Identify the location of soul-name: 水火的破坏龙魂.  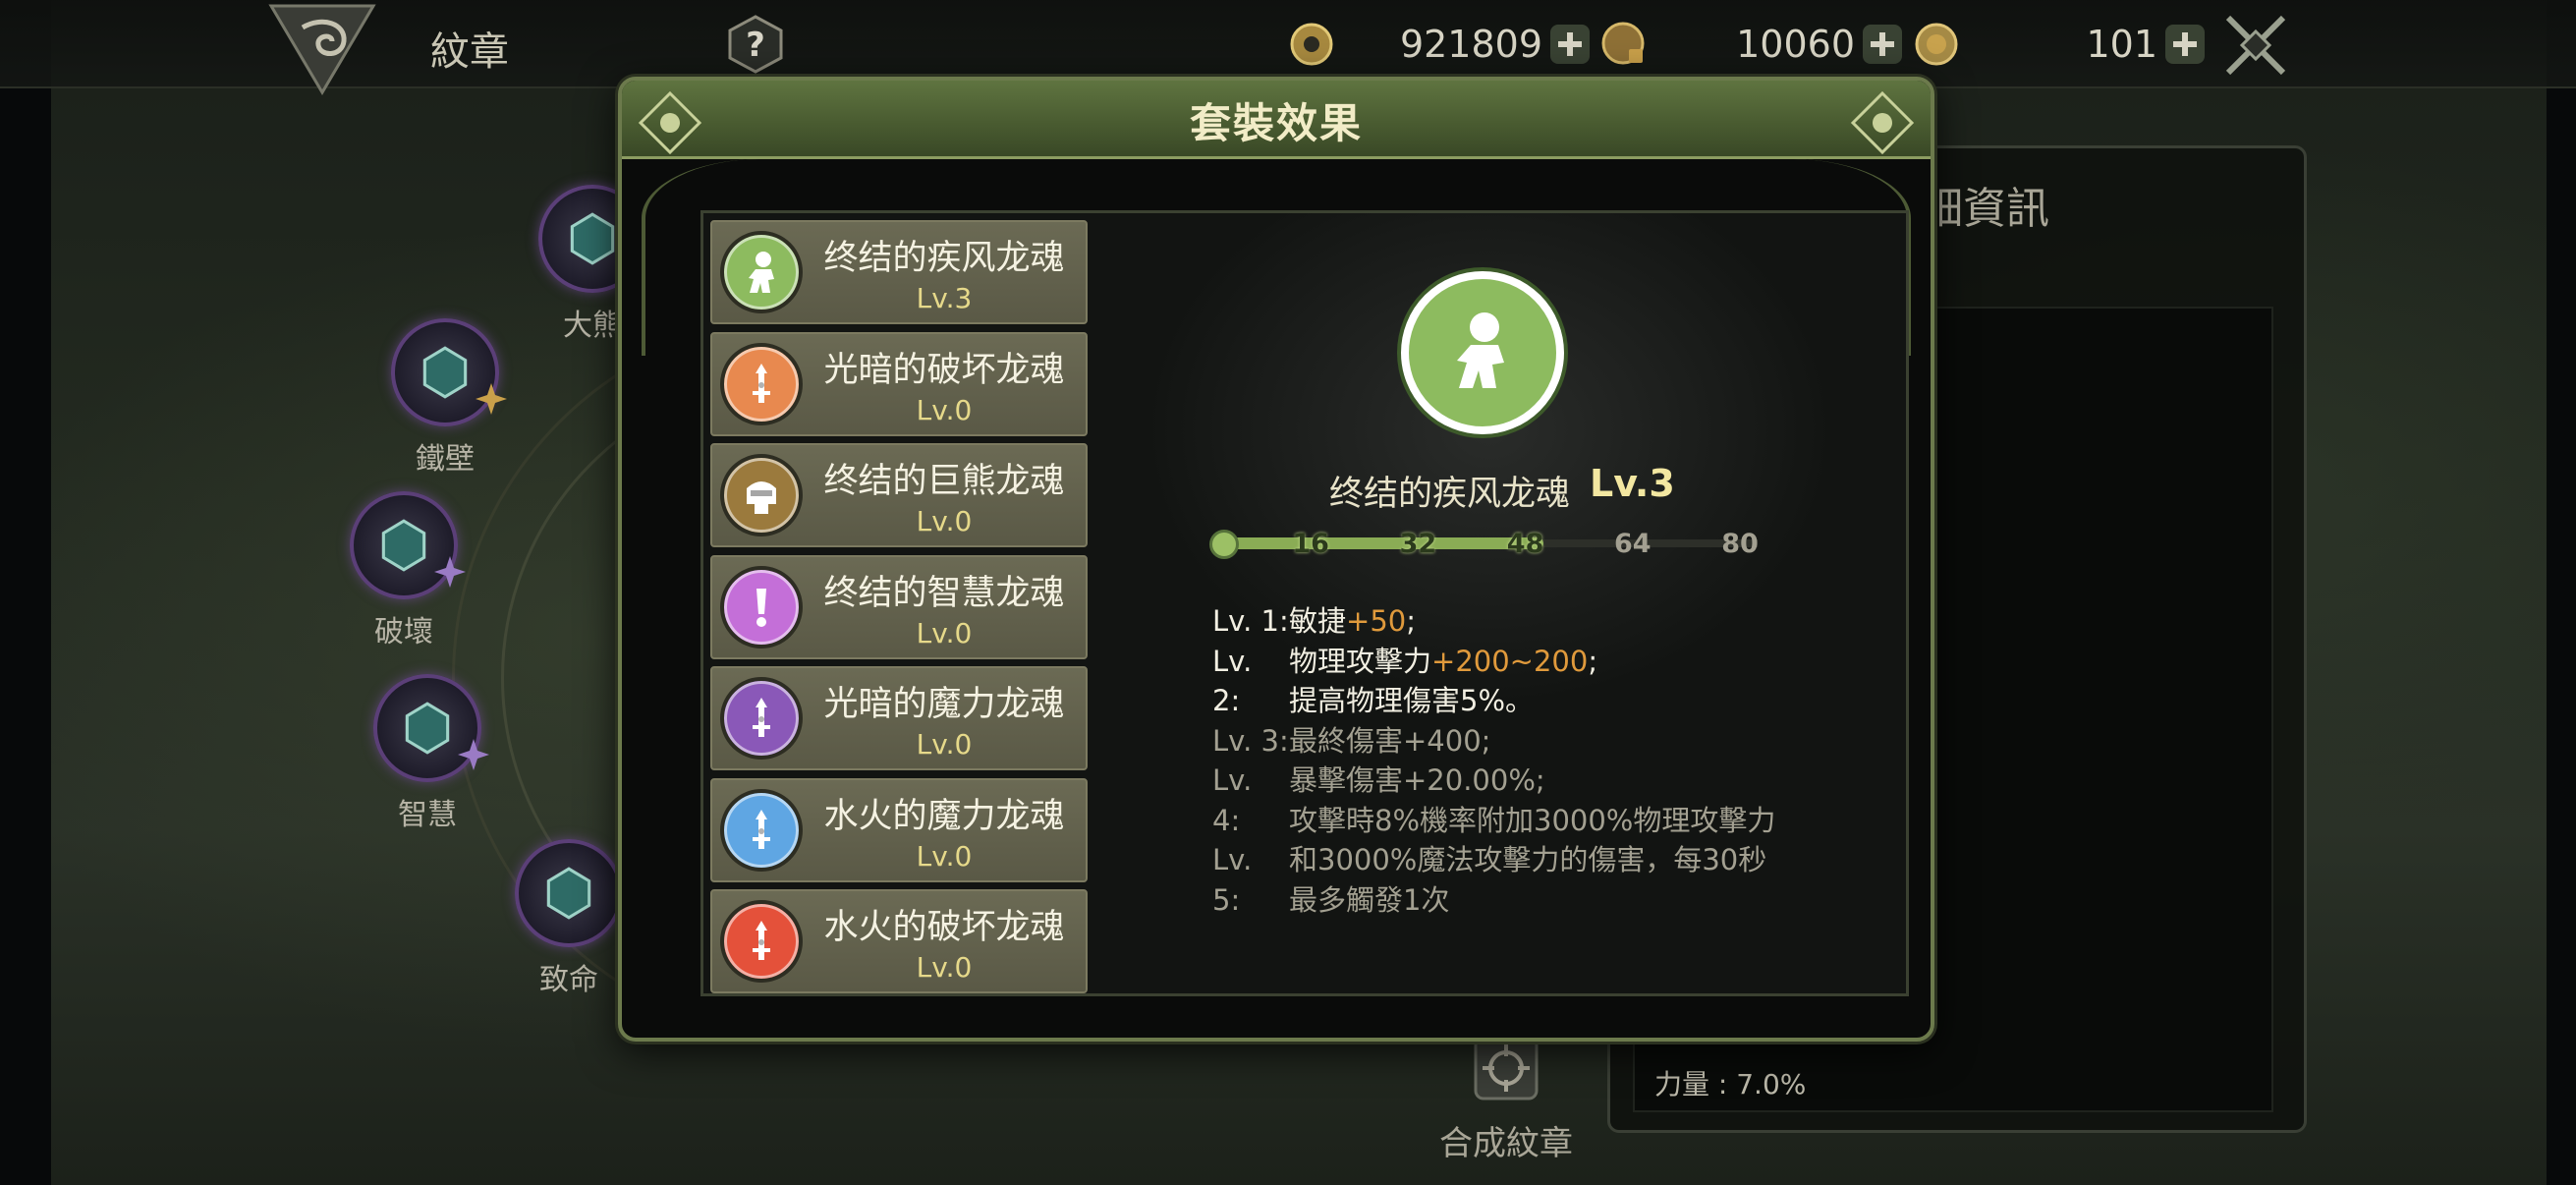
(944, 928).